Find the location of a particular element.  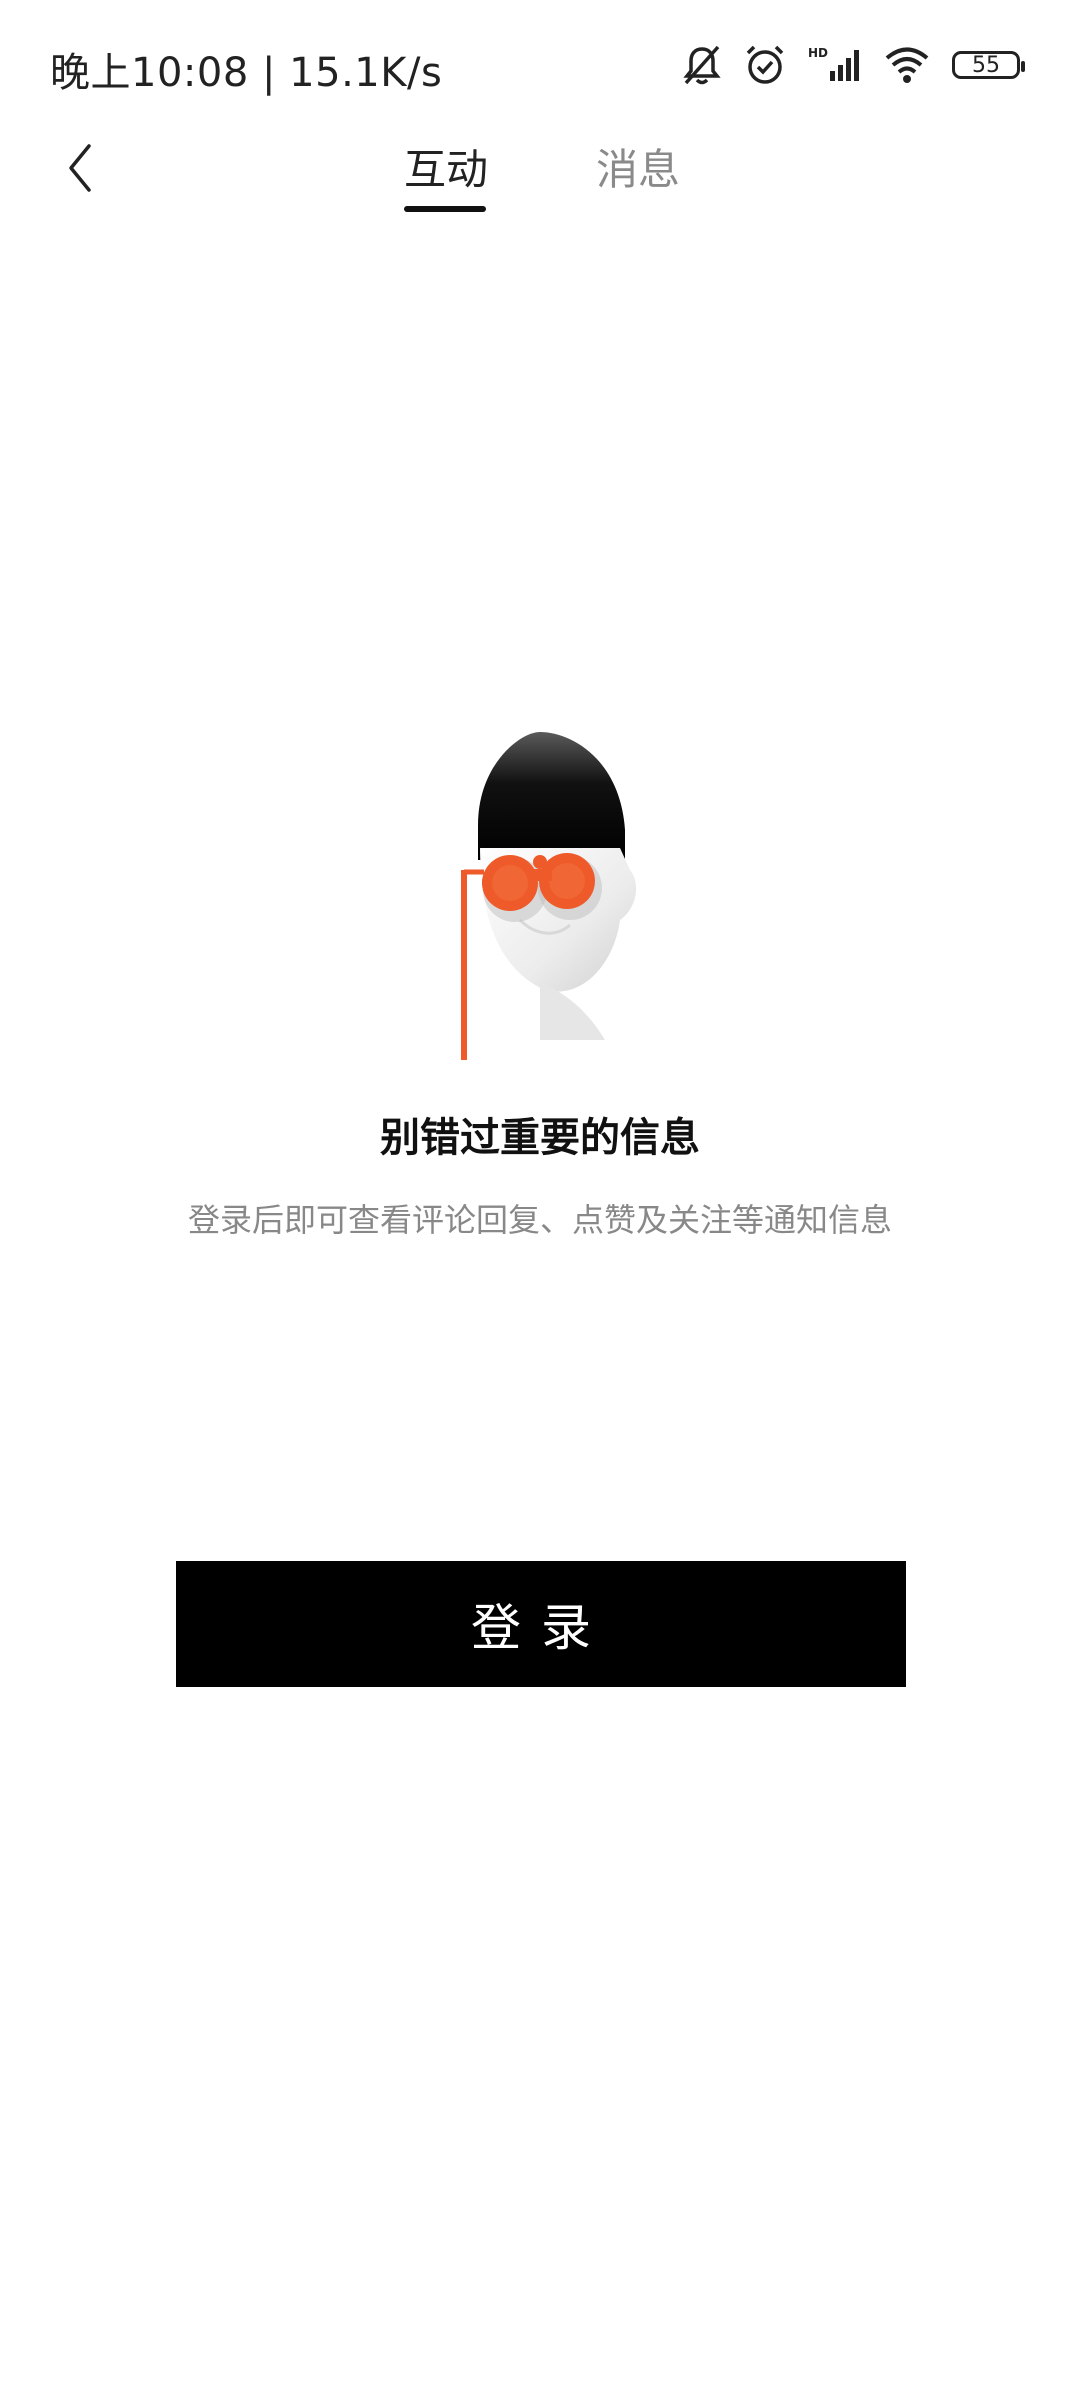

alarm-icon is located at coordinates (765, 65).